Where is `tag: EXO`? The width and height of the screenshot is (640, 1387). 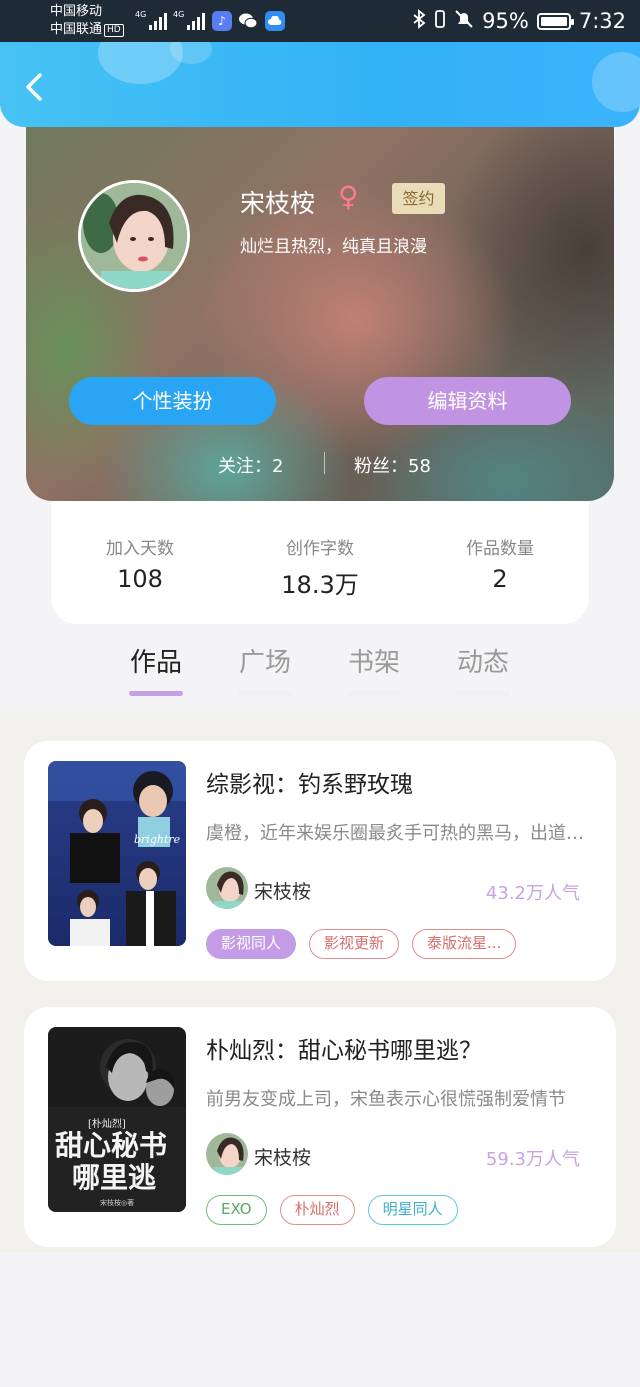
tag: EXO is located at coordinates (236, 1210).